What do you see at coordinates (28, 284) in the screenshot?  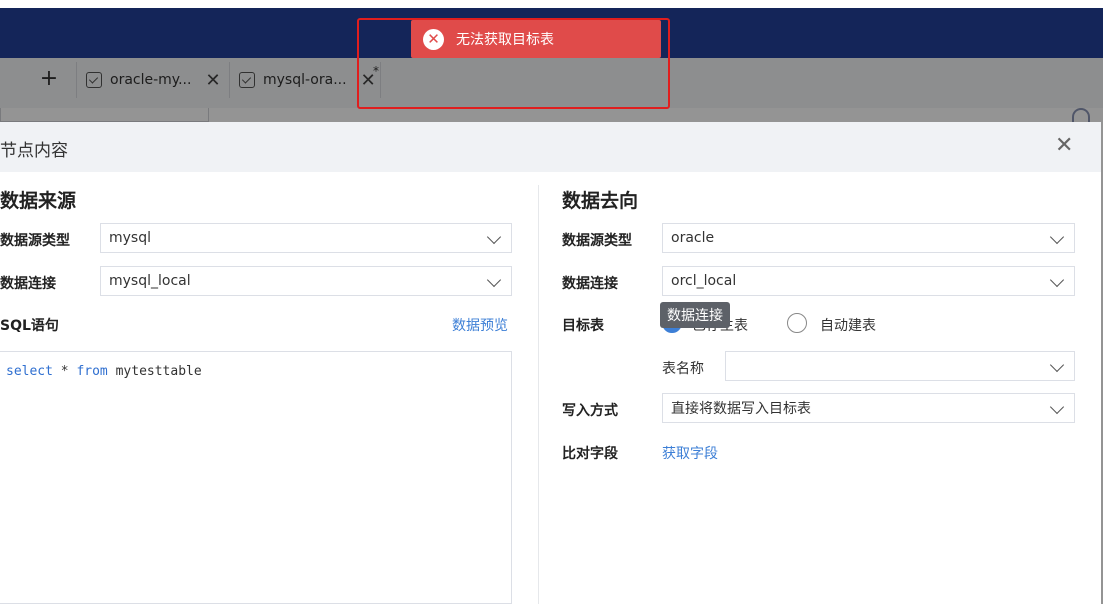 I see `source-connection-label: 数据连接` at bounding box center [28, 284].